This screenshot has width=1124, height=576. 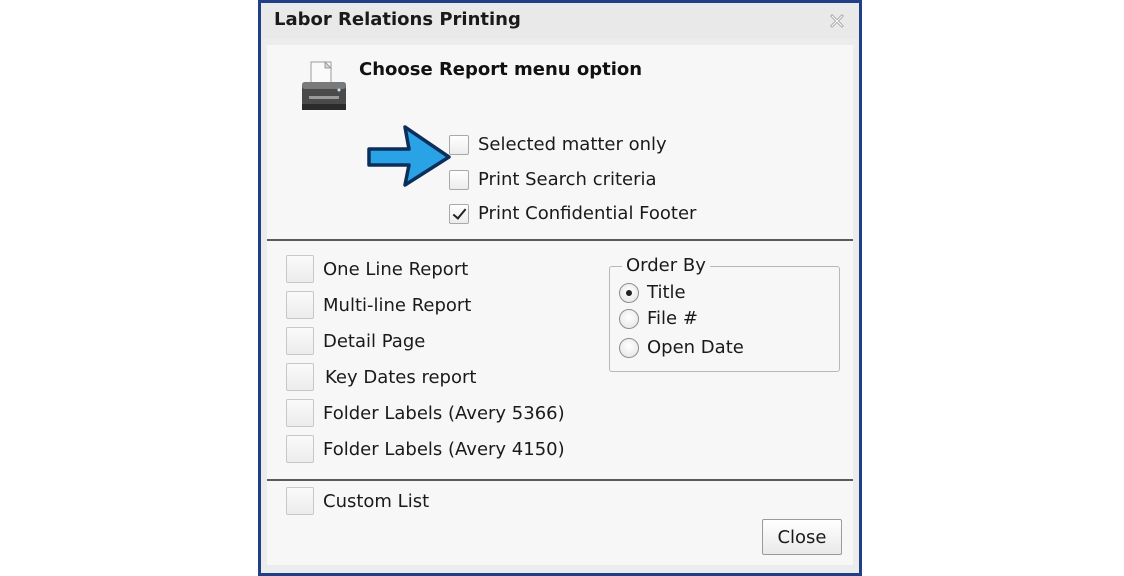 What do you see at coordinates (397, 19) in the screenshot?
I see `window-title: Labor Relations Printing` at bounding box center [397, 19].